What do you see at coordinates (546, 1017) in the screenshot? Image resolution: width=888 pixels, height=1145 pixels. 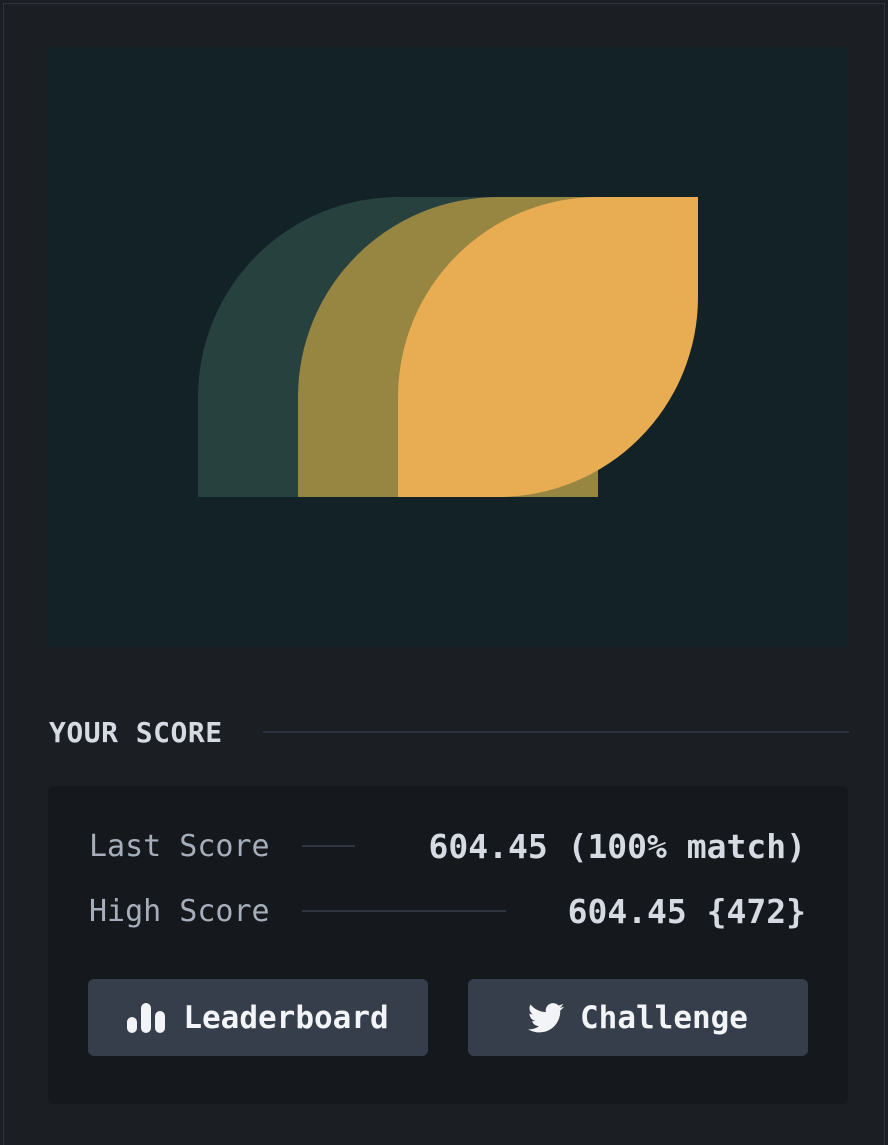 I see `twitter-icon` at bounding box center [546, 1017].